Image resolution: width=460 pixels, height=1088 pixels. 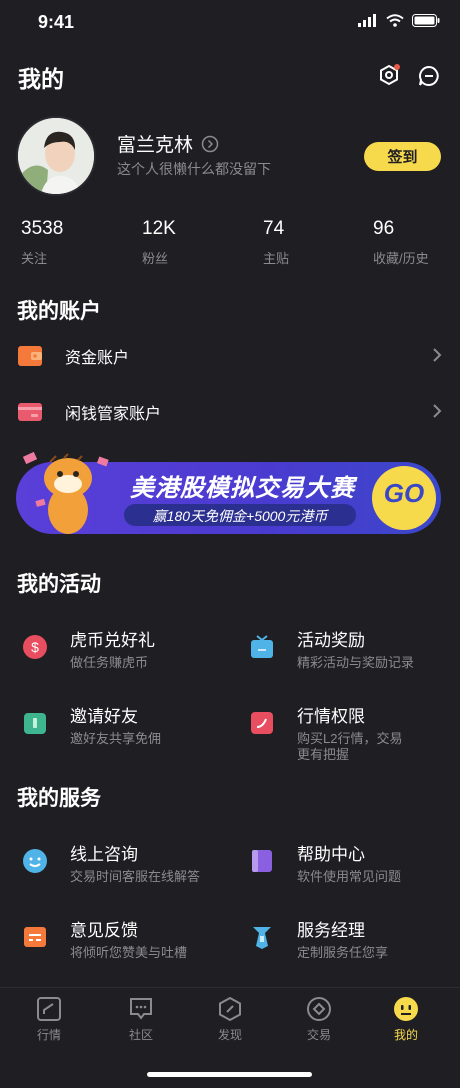 What do you see at coordinates (129, 952) in the screenshot?
I see `service-desc: 将倾听您赞美与吐槽` at bounding box center [129, 952].